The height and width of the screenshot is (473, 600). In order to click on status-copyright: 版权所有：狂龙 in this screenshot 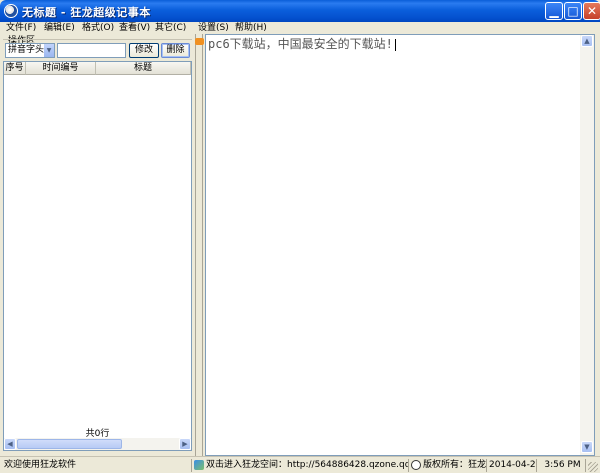, I will do `click(449, 465)`.